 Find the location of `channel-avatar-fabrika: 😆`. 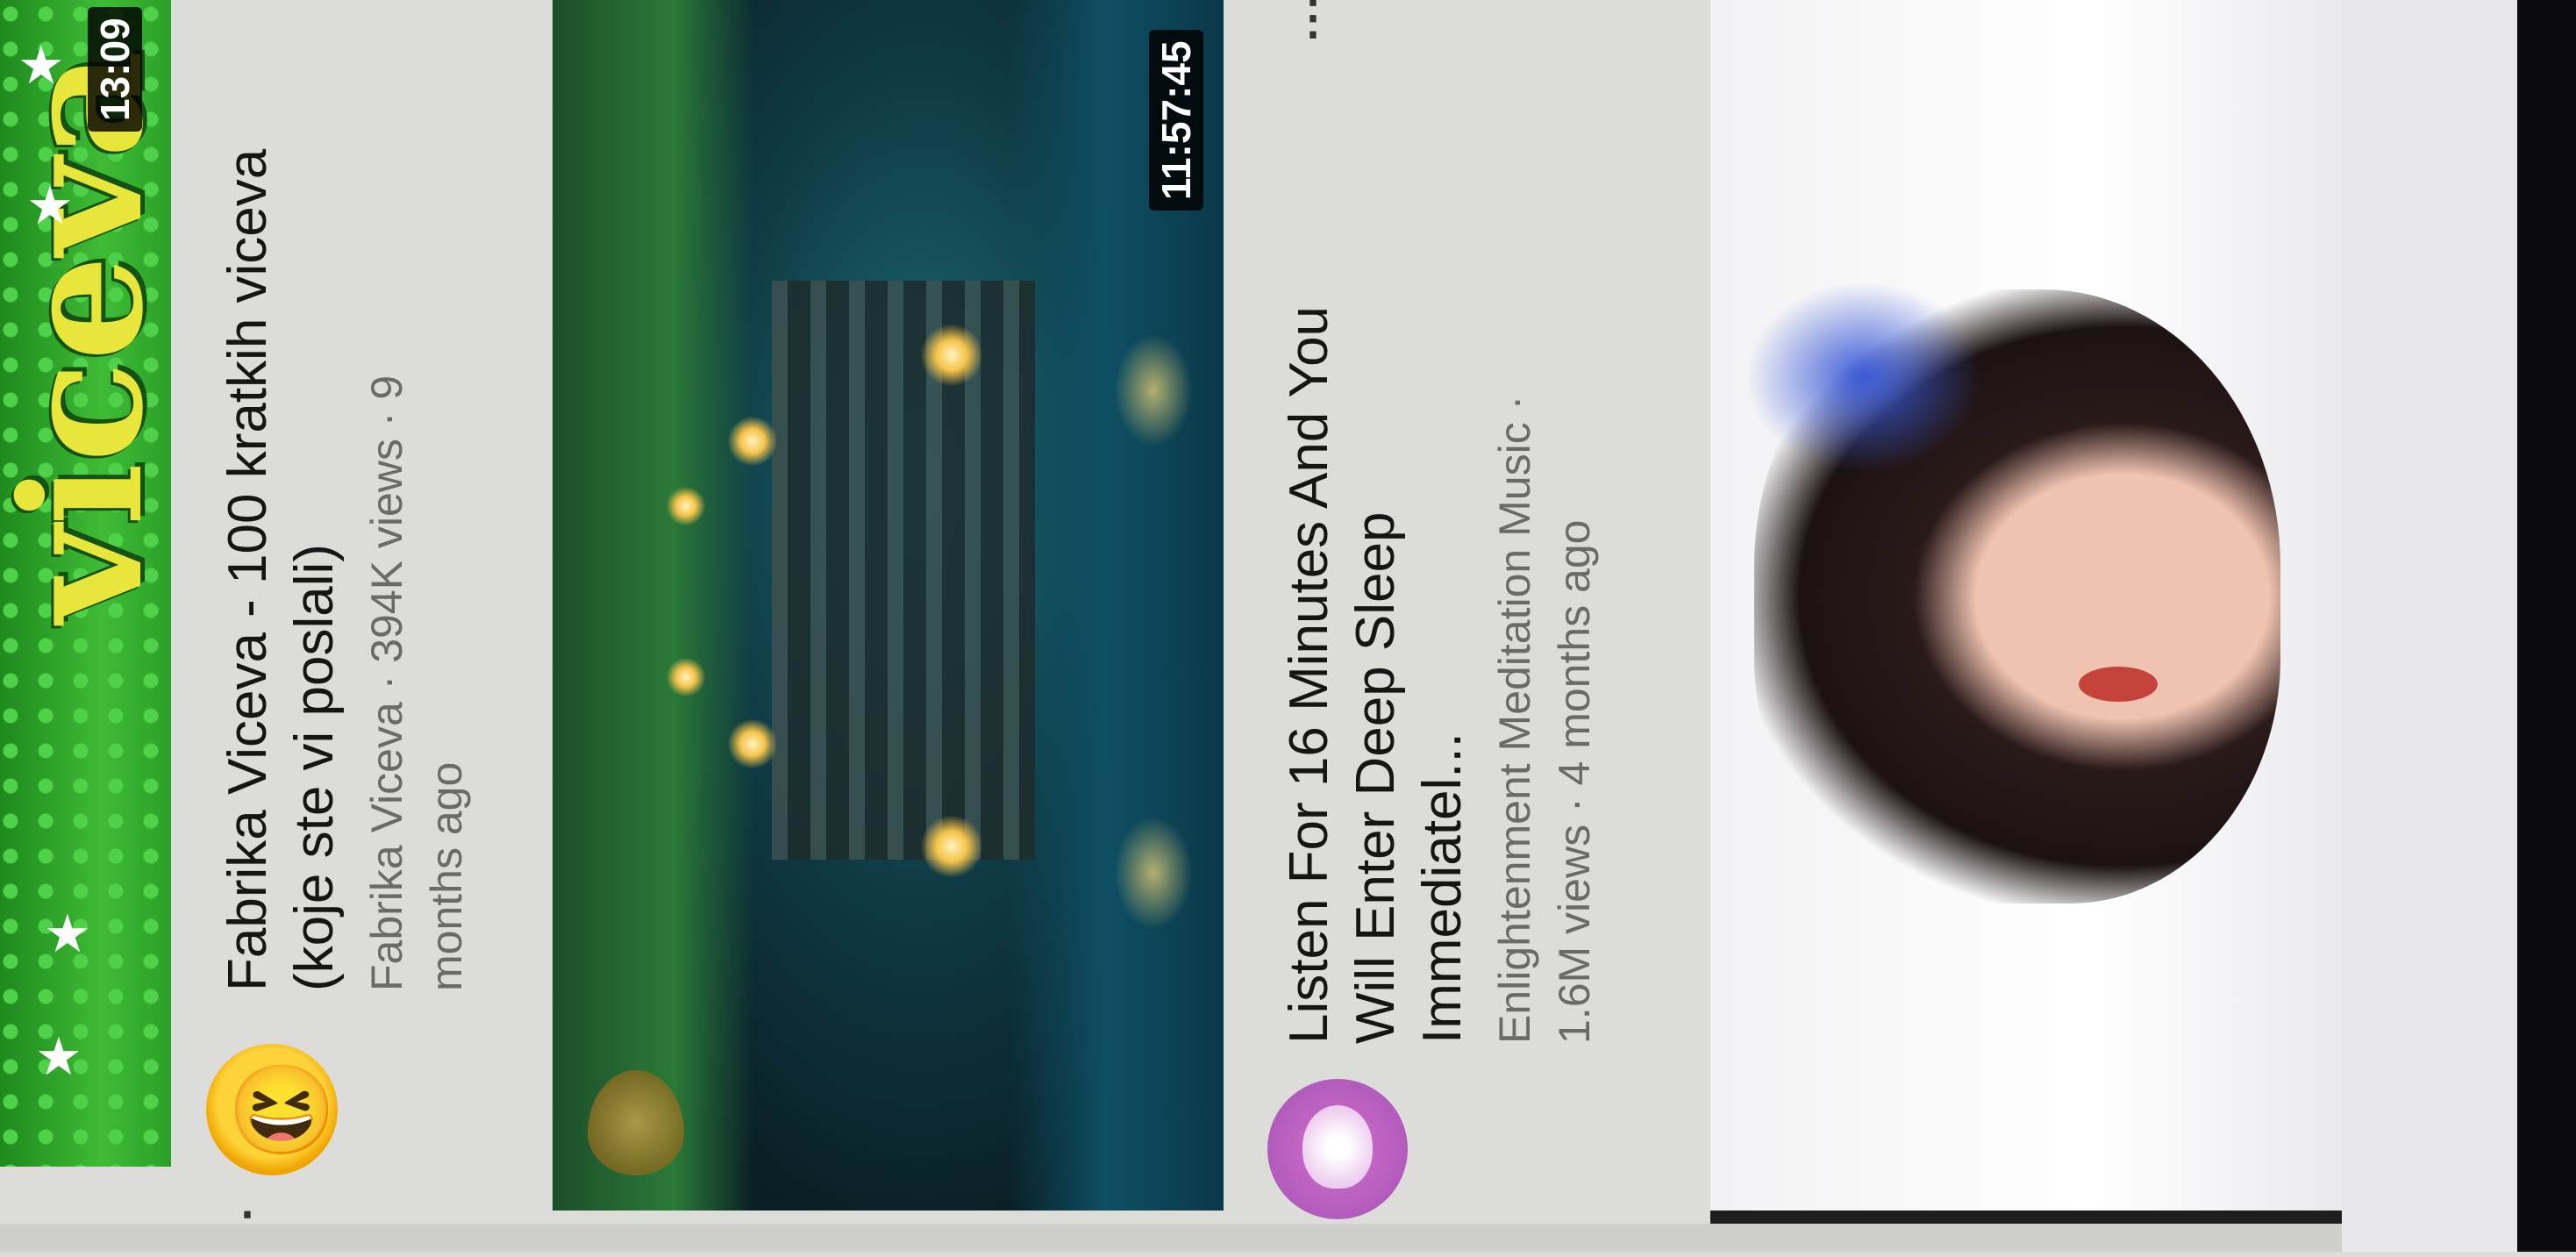

channel-avatar-fabrika: 😆 is located at coordinates (272, 1109).